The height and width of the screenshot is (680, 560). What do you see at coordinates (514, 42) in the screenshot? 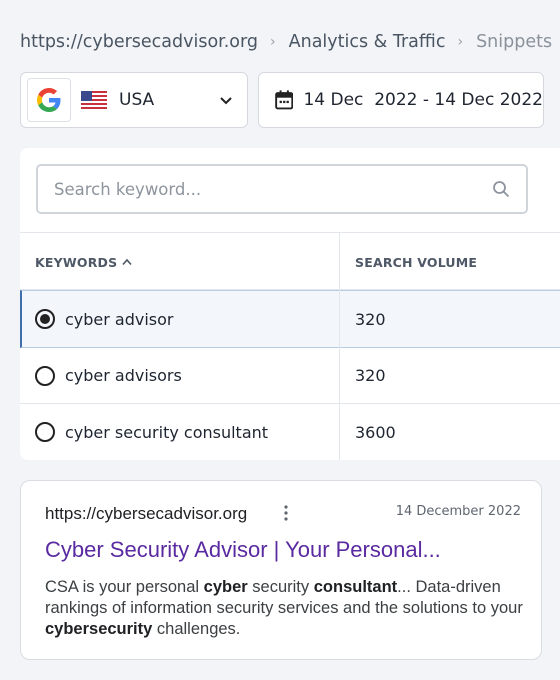
I see `breadcrumb-snippets: Snippets` at bounding box center [514, 42].